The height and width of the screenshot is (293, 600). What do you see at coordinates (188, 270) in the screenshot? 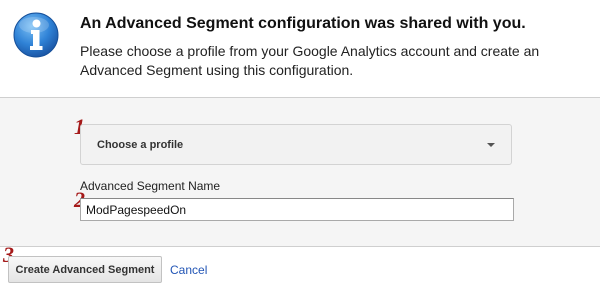
I see `cancel-link: Cancel` at bounding box center [188, 270].